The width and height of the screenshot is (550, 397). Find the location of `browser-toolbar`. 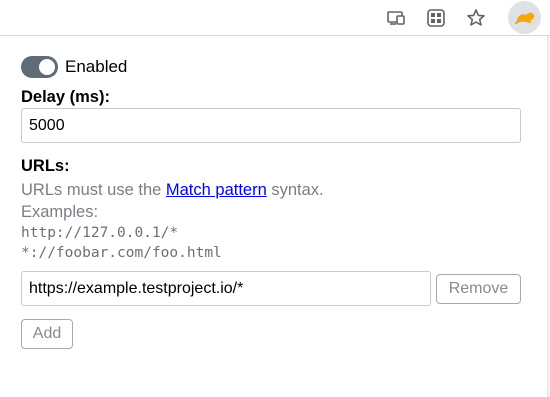

browser-toolbar is located at coordinates (275, 17).